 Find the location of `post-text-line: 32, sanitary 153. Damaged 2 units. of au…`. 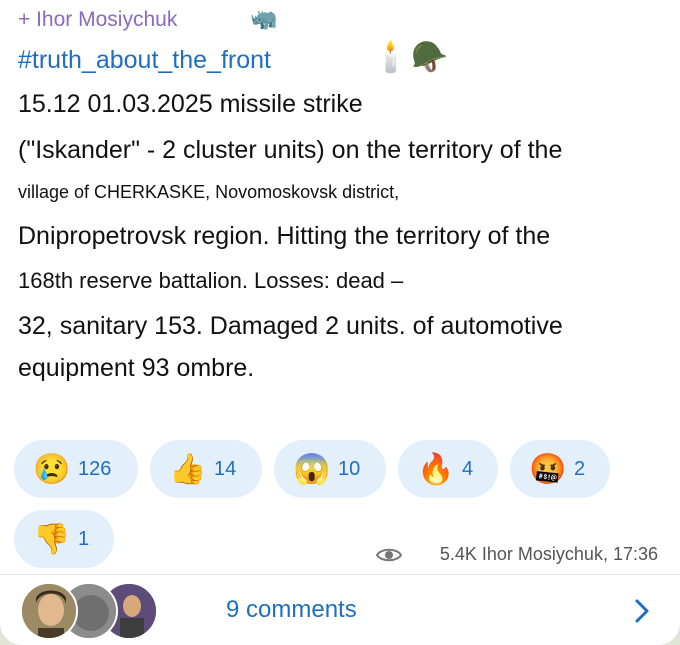

post-text-line: 32, sanitary 153. Damaged 2 units. of au… is located at coordinates (290, 326).